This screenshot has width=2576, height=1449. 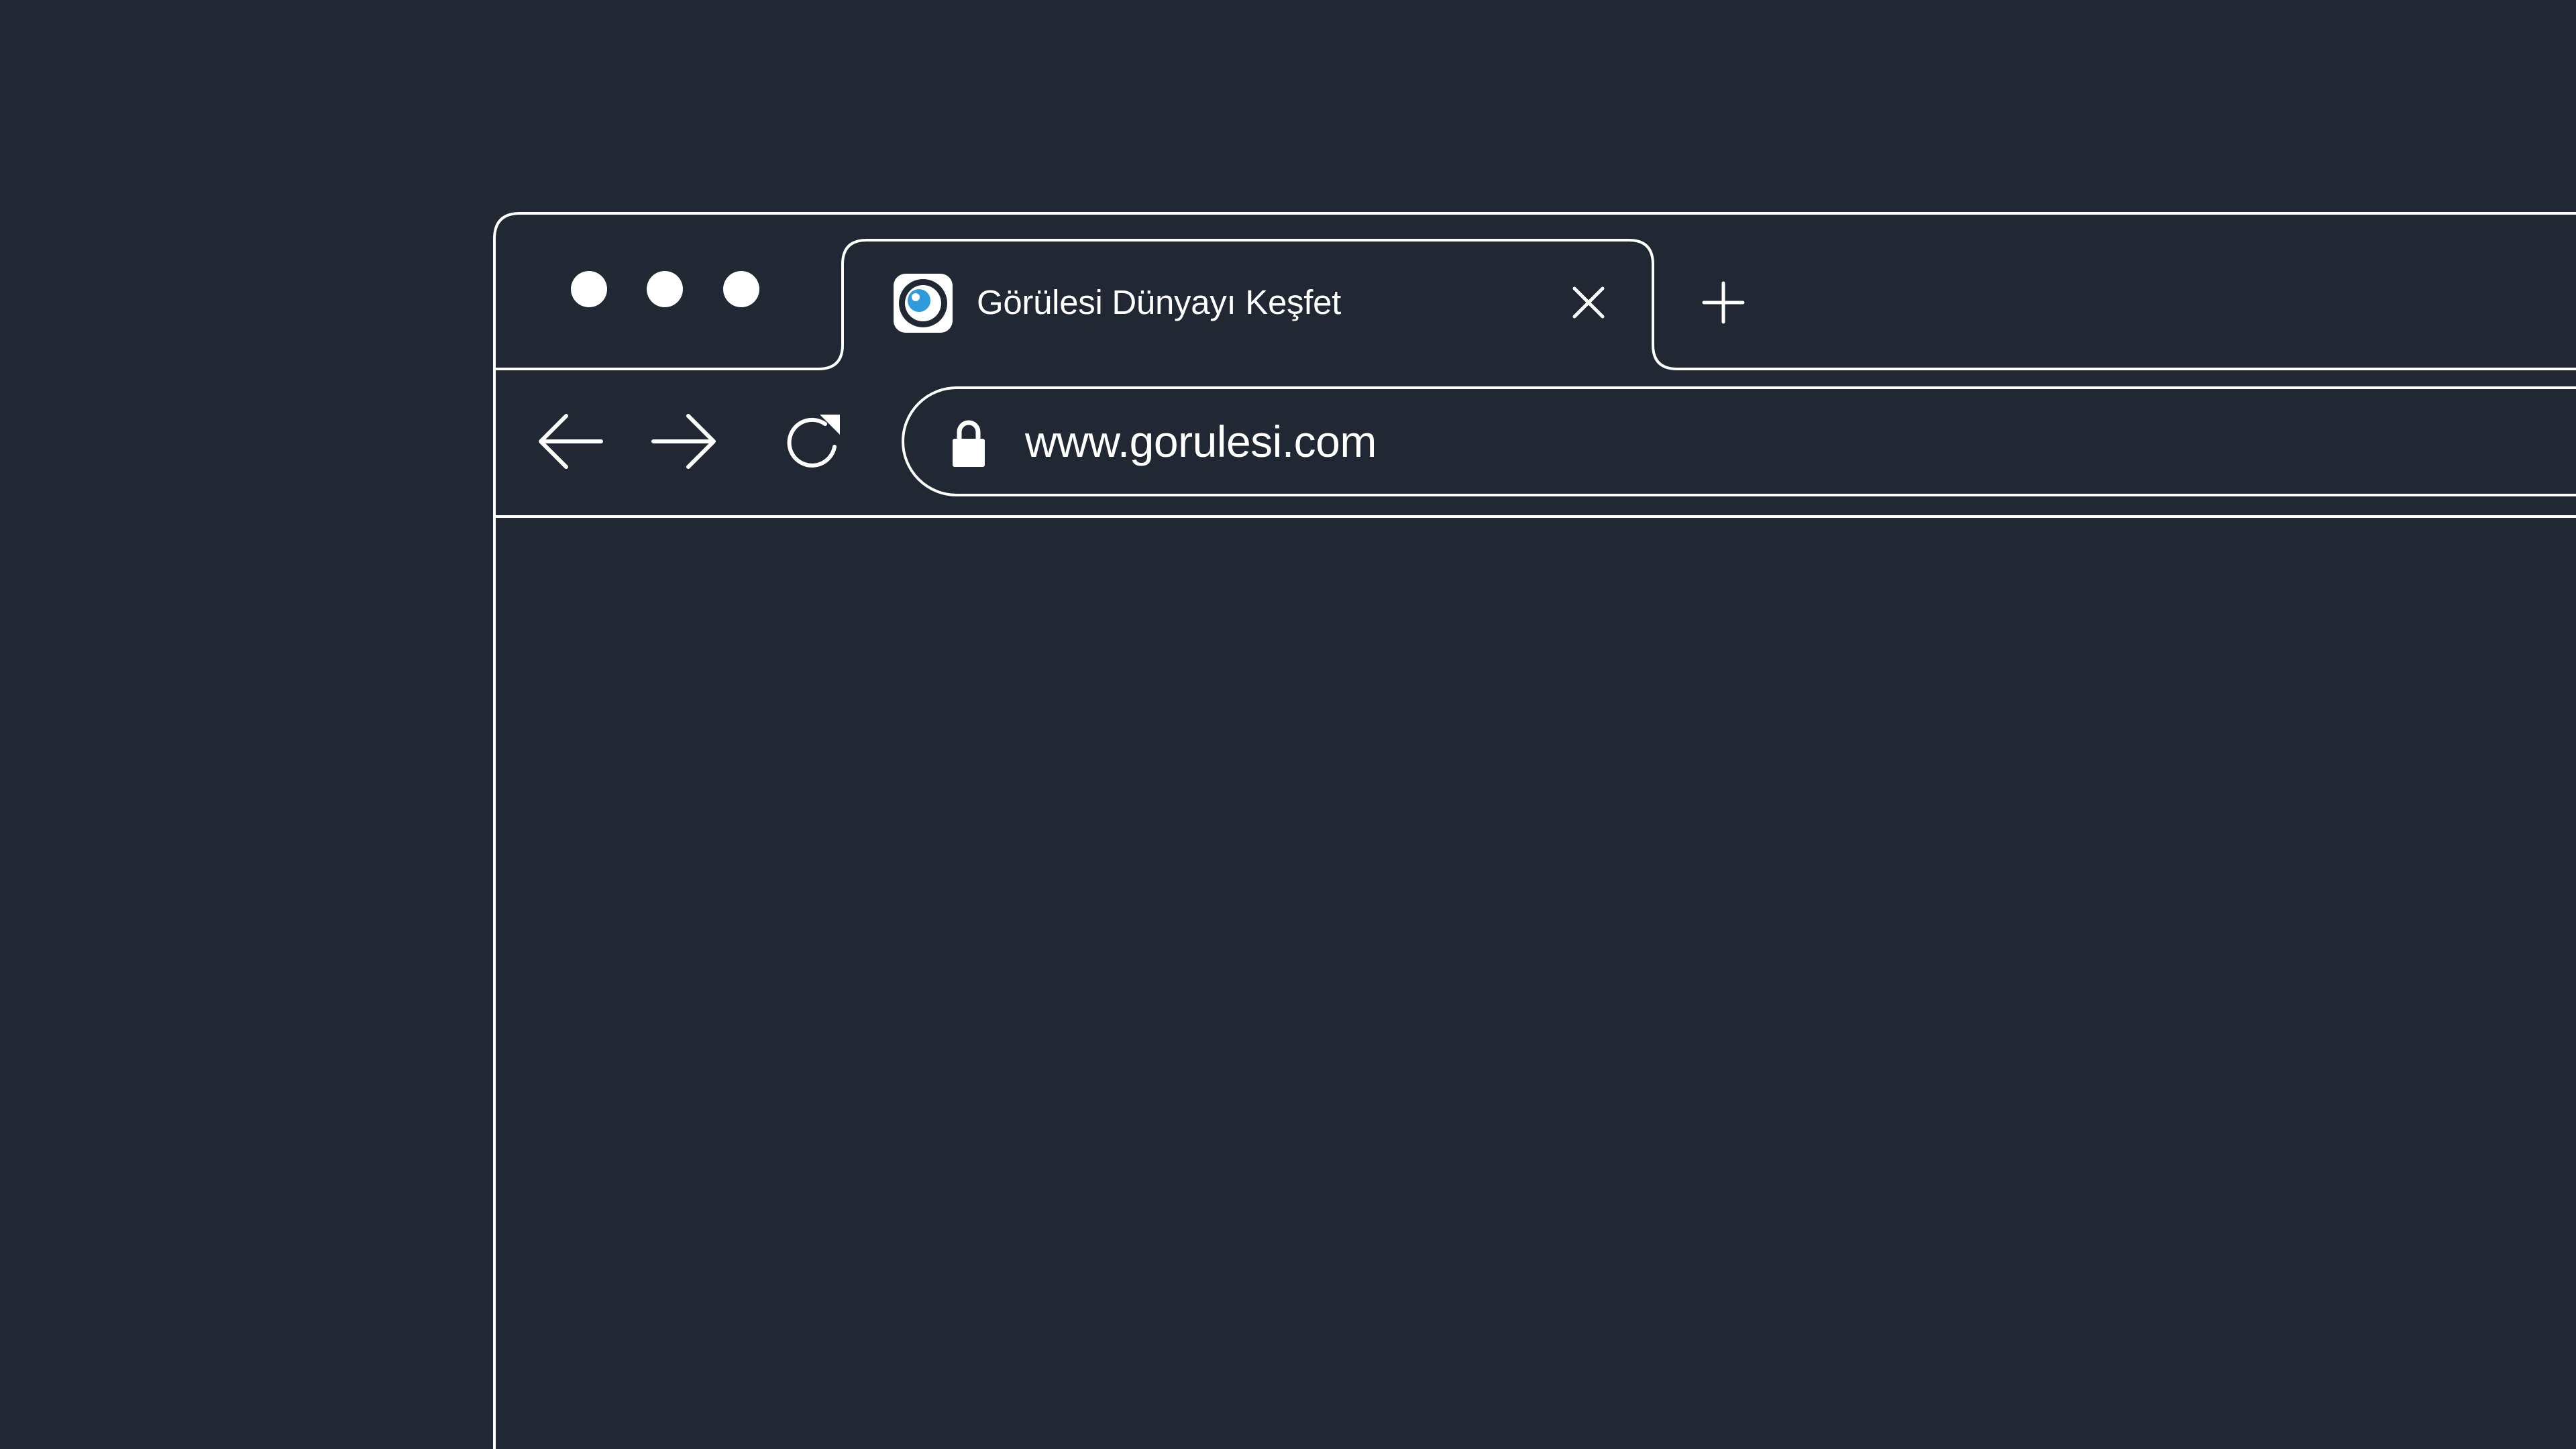 I want to click on tab-title: Görülesi Dünyayı Keşfet, so click(x=1159, y=302).